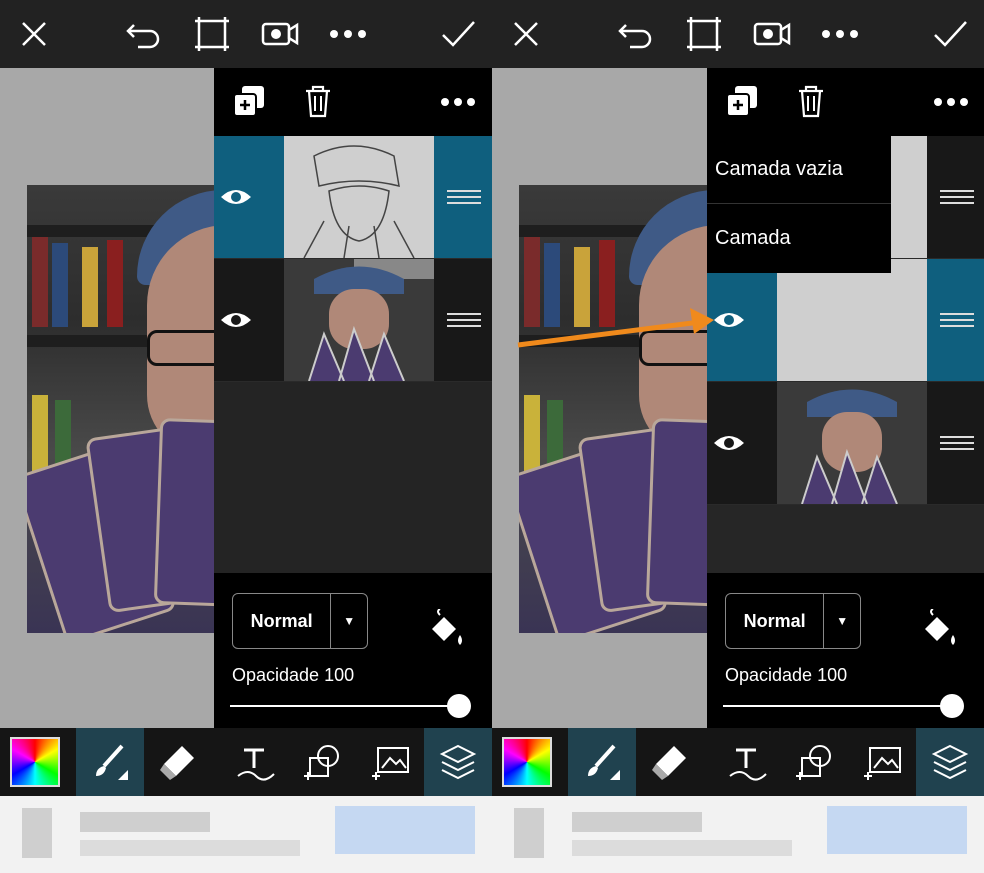 The width and height of the screenshot is (984, 873). I want to click on ad-banner, so click(738, 834).